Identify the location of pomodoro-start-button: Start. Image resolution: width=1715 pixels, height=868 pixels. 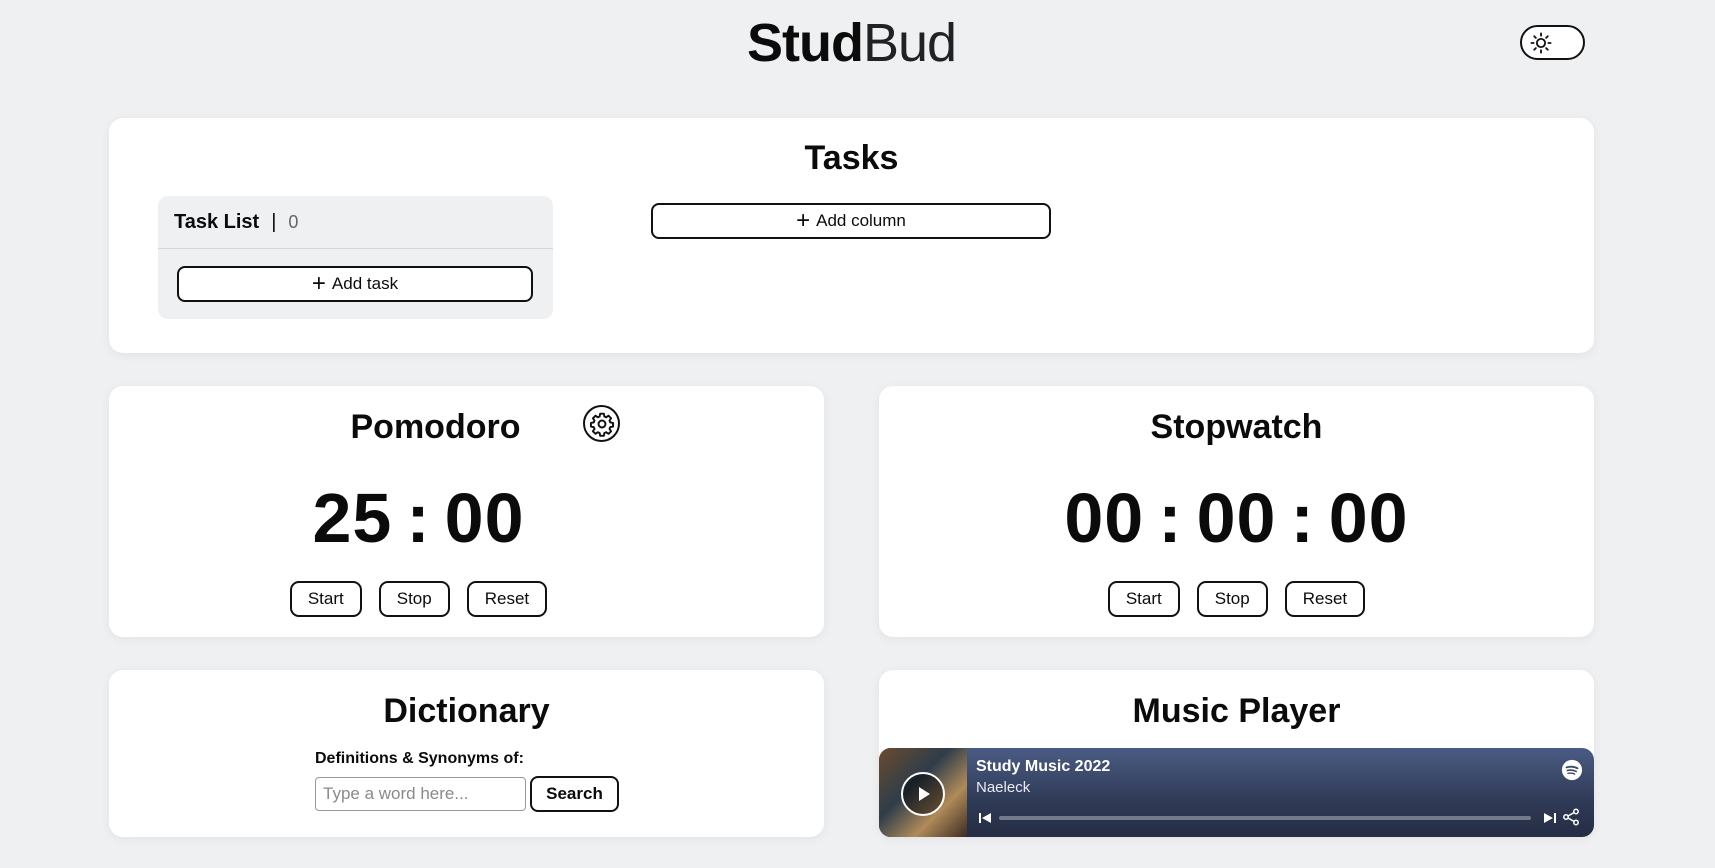
(325, 599).